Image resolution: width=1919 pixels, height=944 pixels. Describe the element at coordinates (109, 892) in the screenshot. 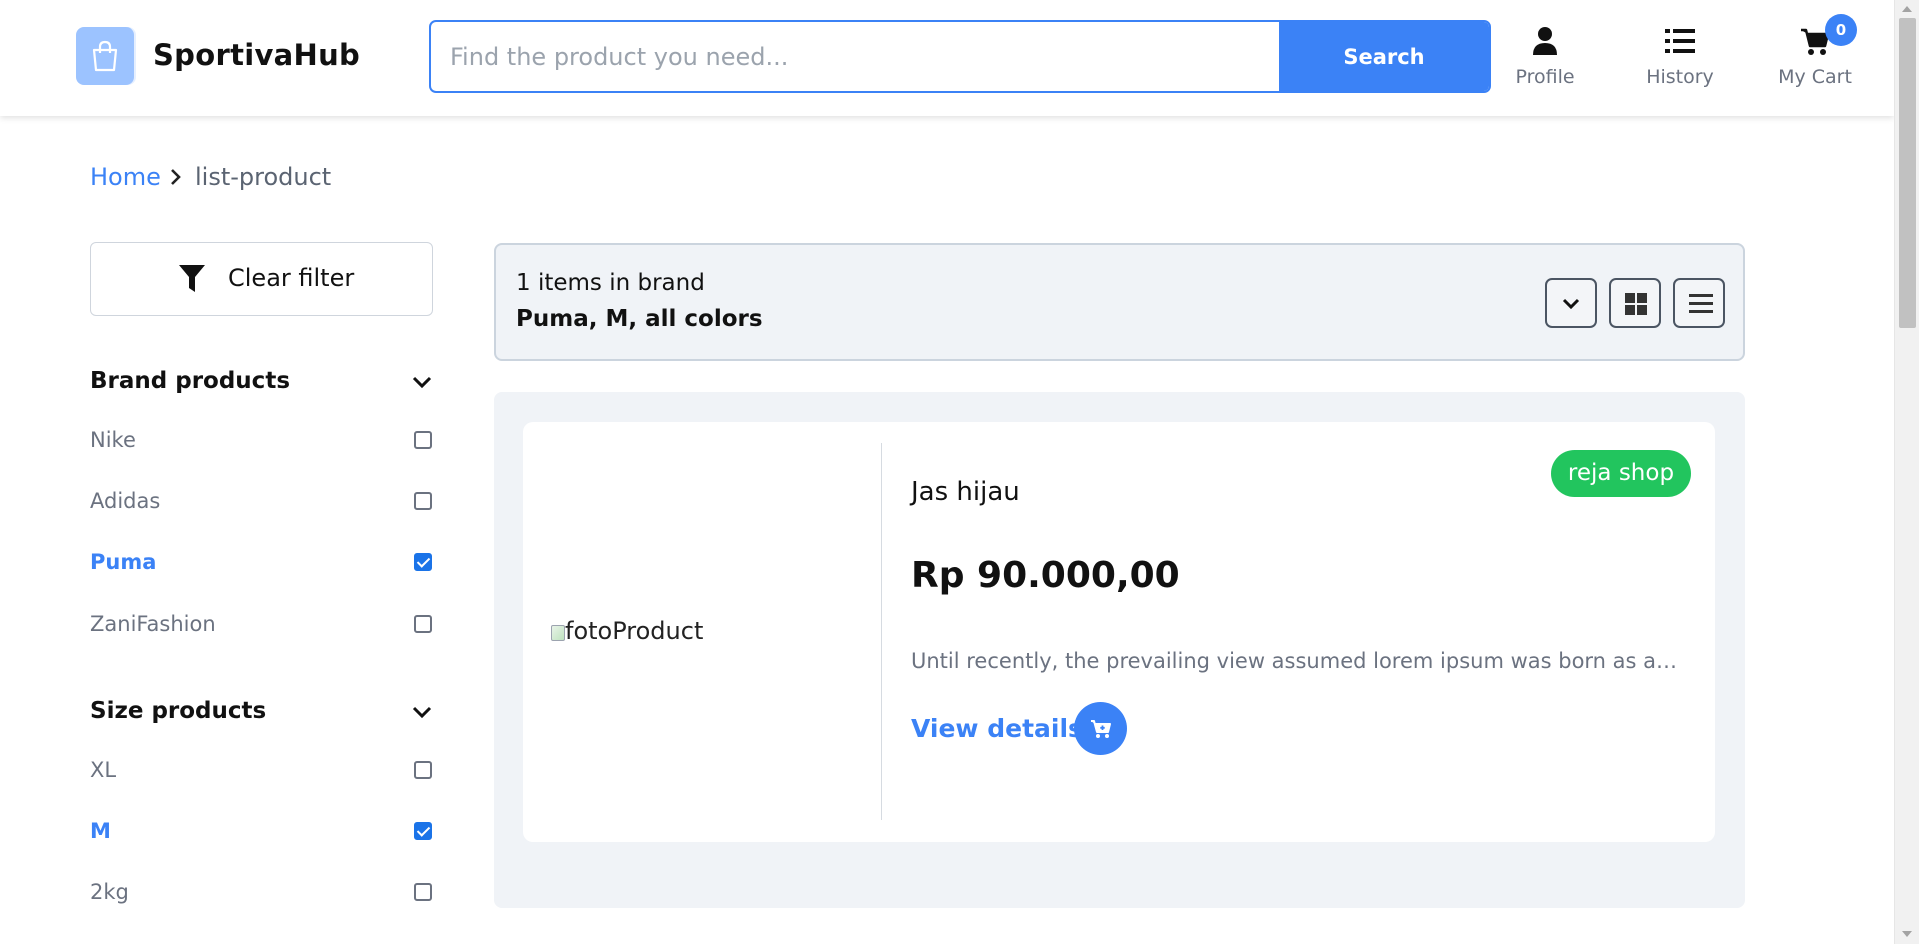

I see `size-option-2kg: 2kg` at that location.